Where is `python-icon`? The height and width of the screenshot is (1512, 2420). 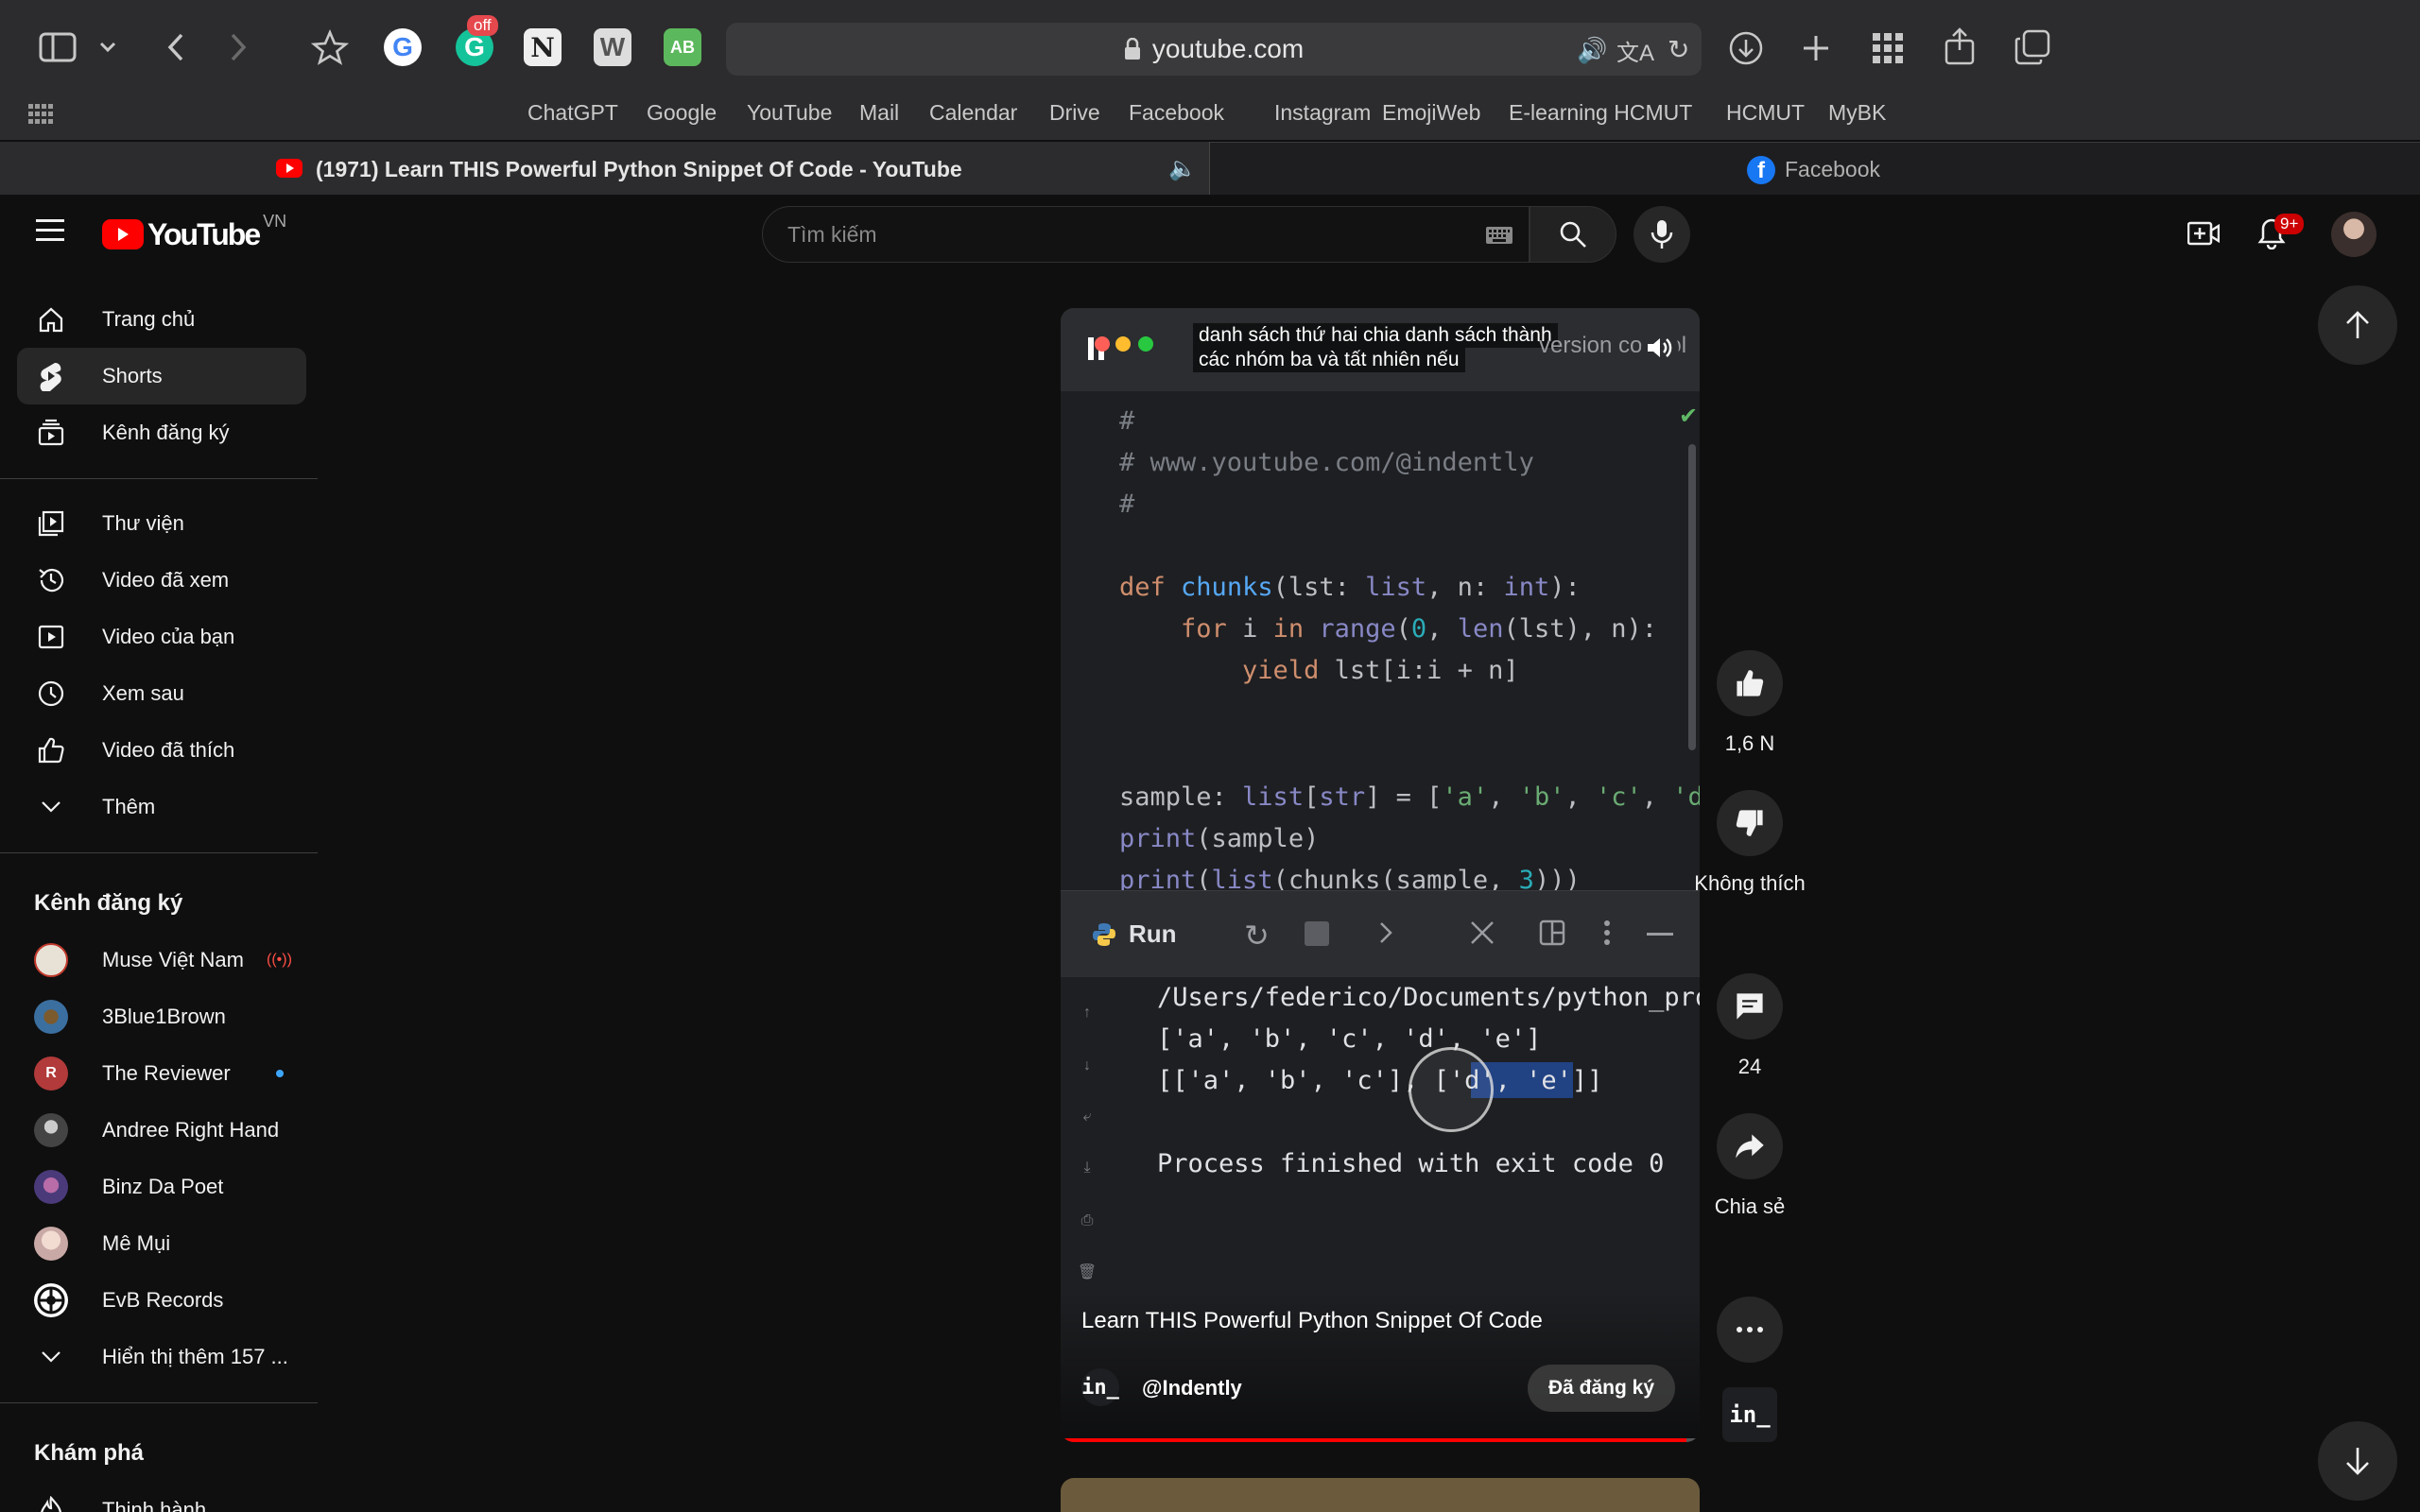
python-icon is located at coordinates (1104, 934).